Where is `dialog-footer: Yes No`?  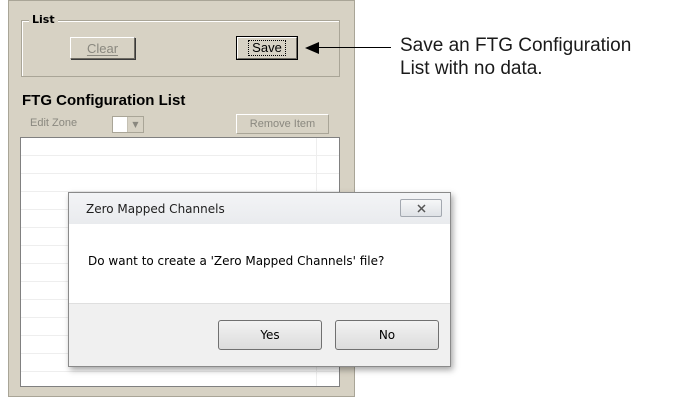
dialog-footer: Yes No is located at coordinates (259, 334).